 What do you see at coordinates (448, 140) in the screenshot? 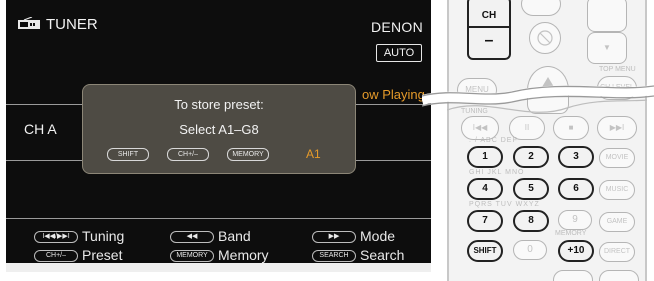
I see `remote-edge-left` at bounding box center [448, 140].